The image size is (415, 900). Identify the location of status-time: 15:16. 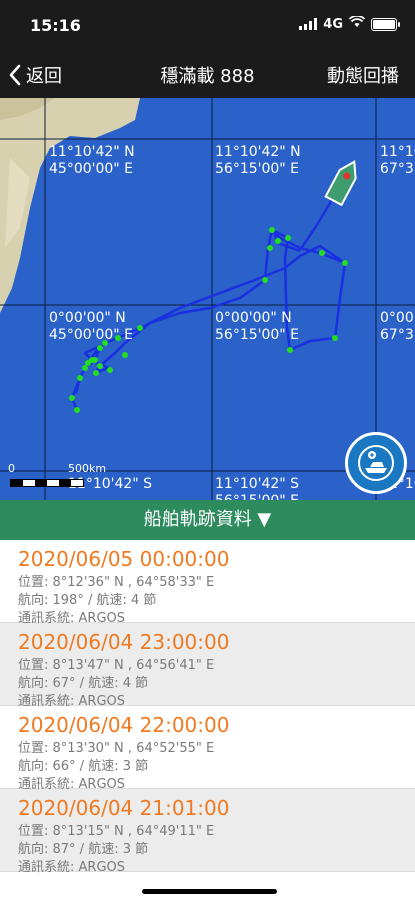
(55, 25).